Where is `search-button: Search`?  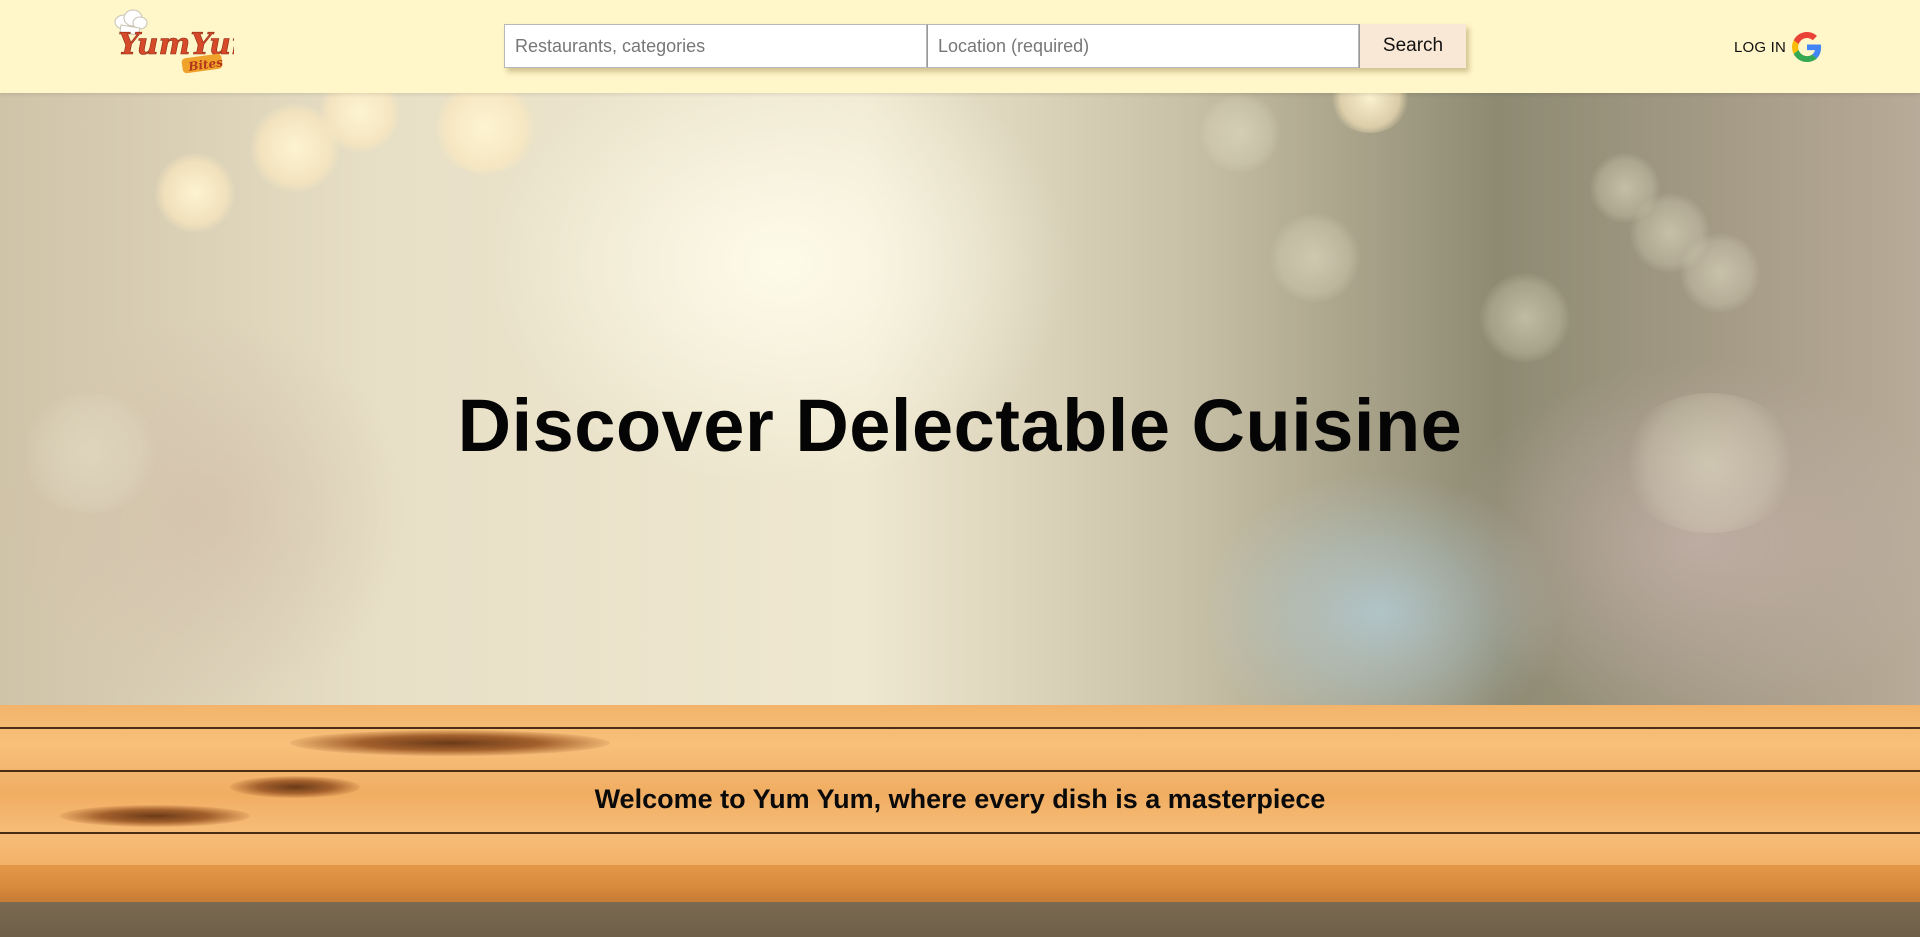
search-button: Search is located at coordinates (1412, 46).